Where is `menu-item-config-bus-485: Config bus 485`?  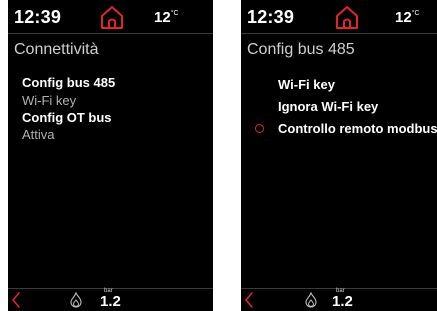
menu-item-config-bus-485: Config bus 485 is located at coordinates (68, 82).